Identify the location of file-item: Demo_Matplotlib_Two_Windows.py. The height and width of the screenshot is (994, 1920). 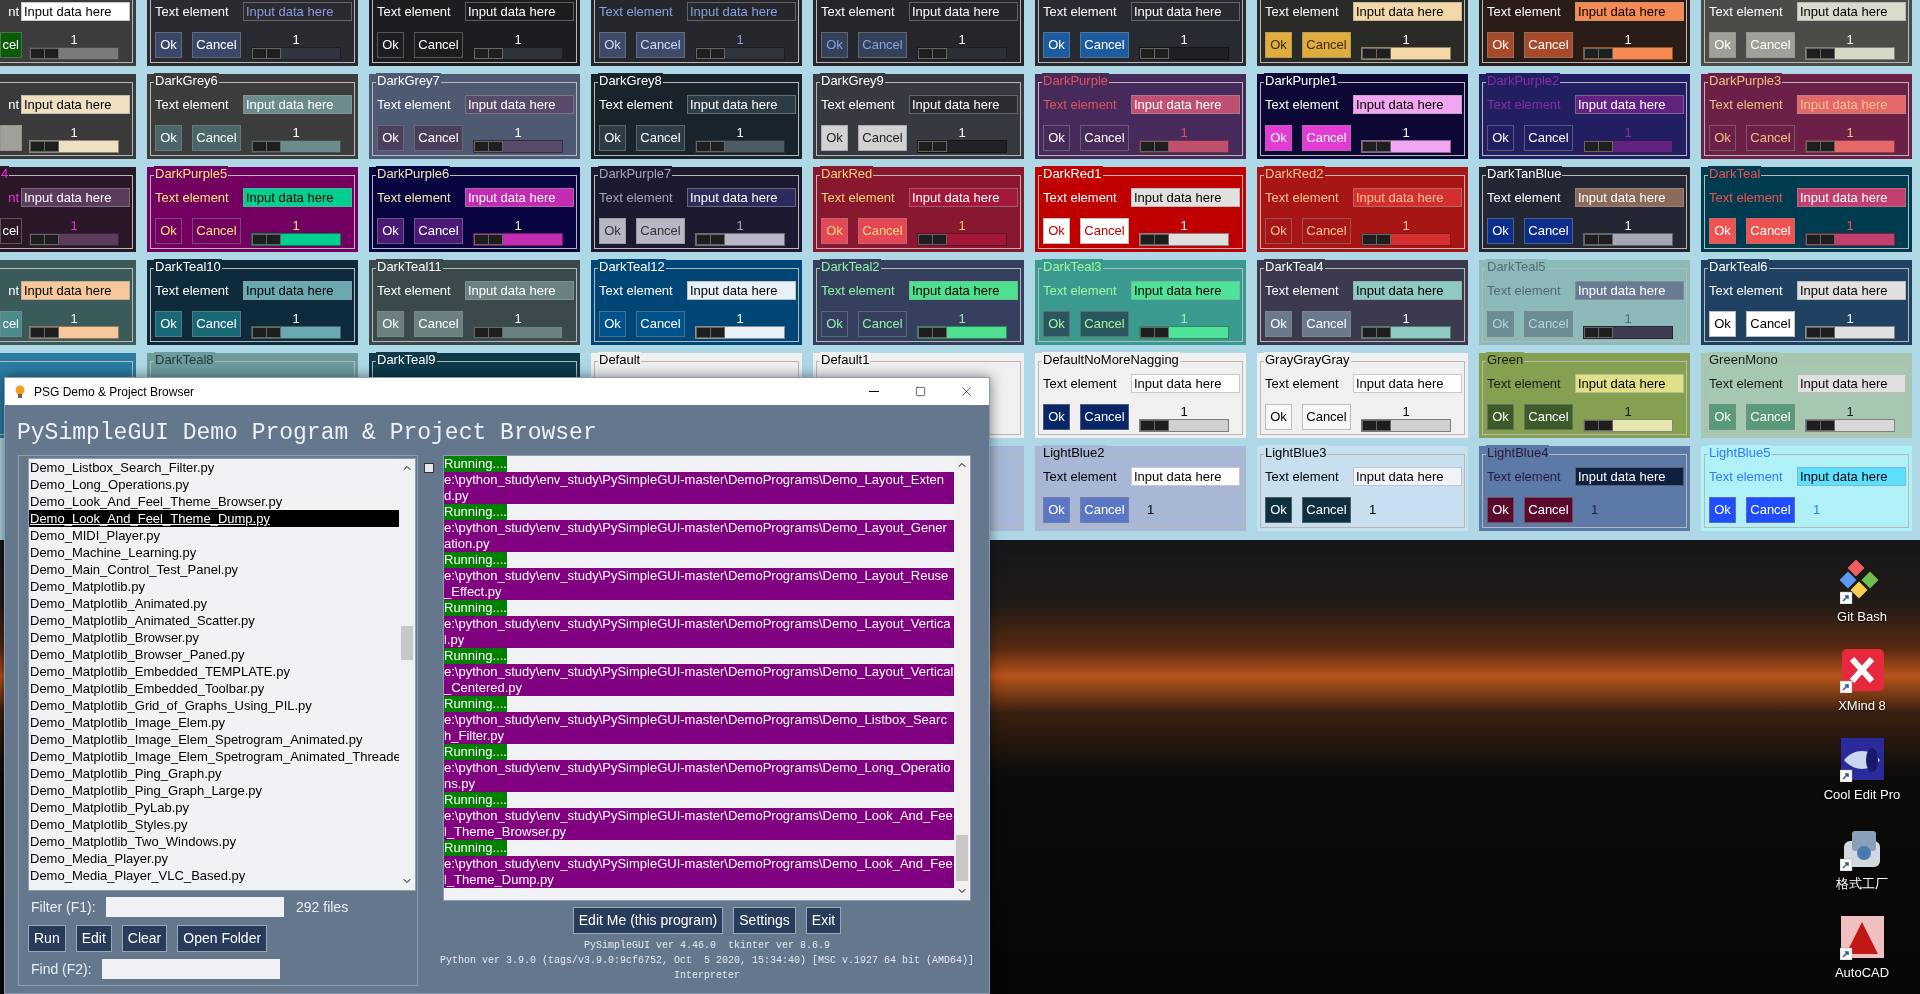
(214, 841).